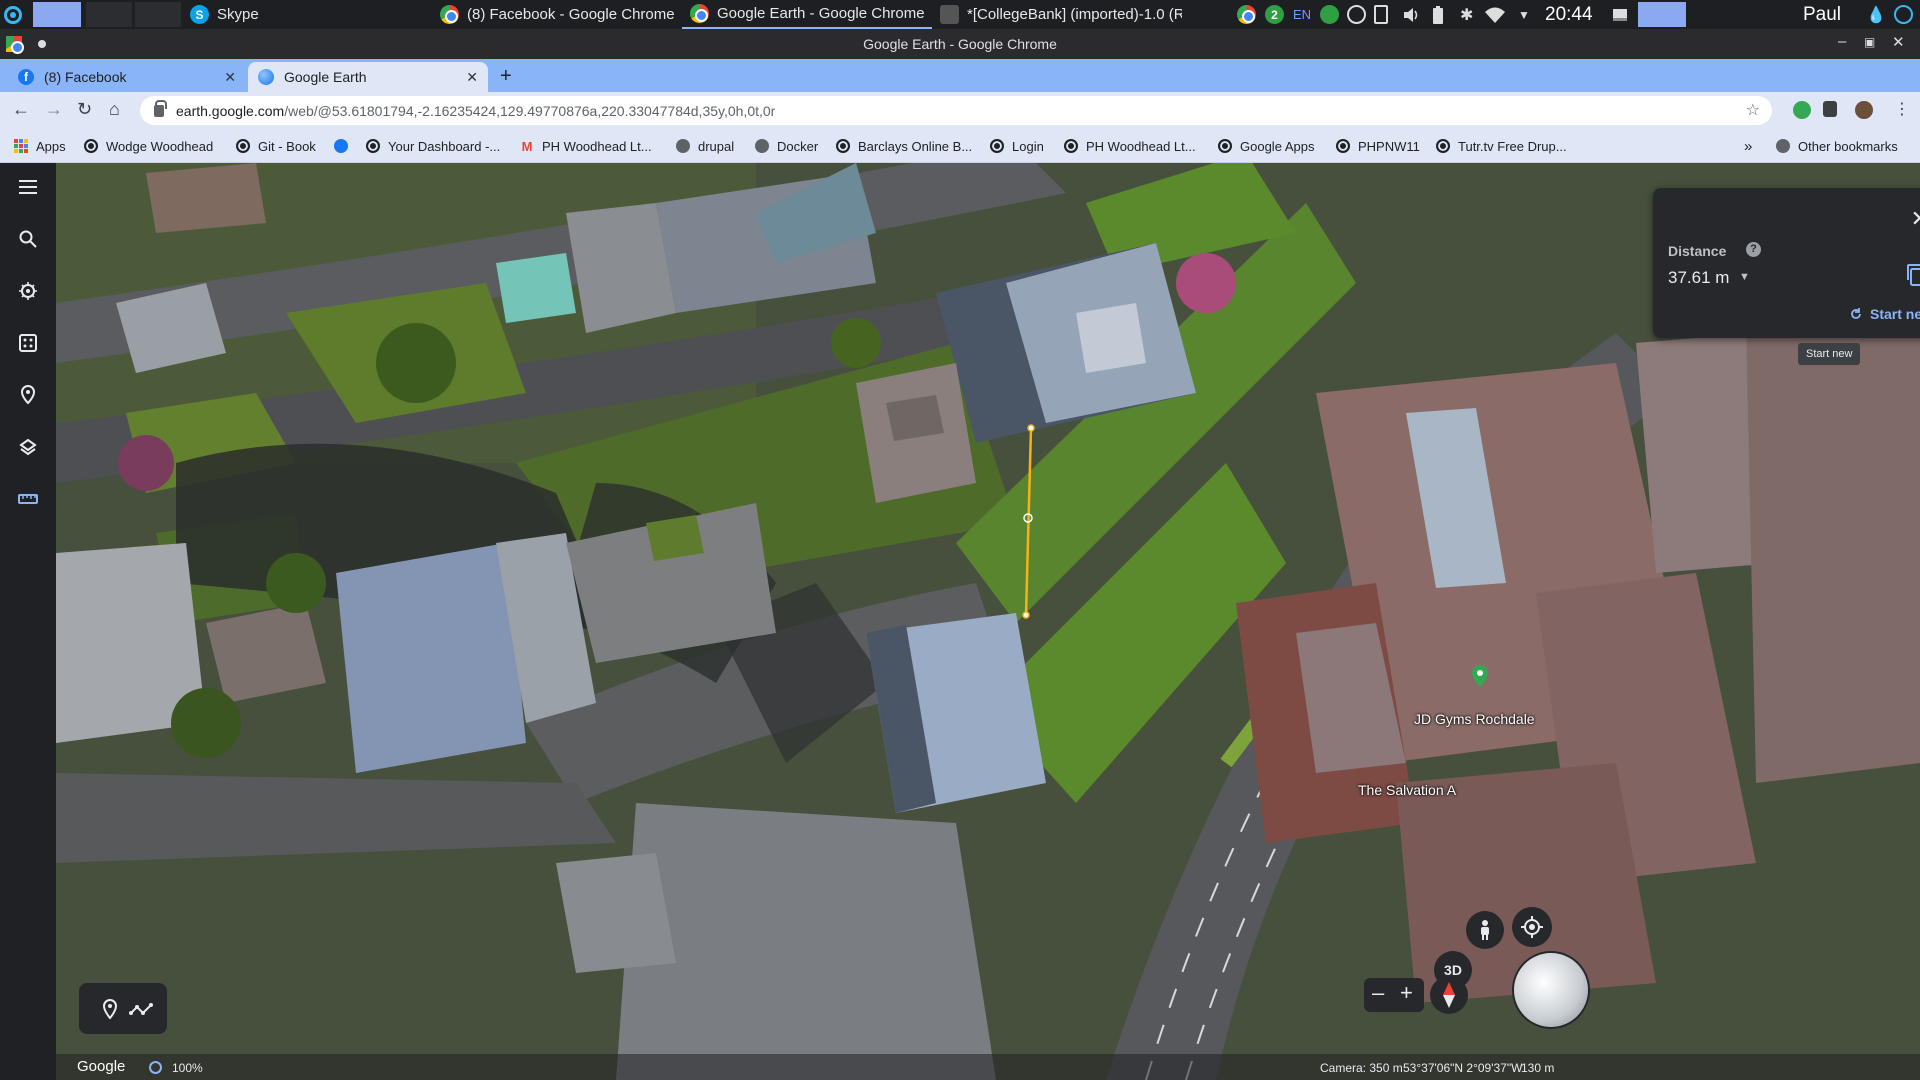 This screenshot has height=1080, width=1920. What do you see at coordinates (1753, 249) in the screenshot?
I see `help-icon: ?` at bounding box center [1753, 249].